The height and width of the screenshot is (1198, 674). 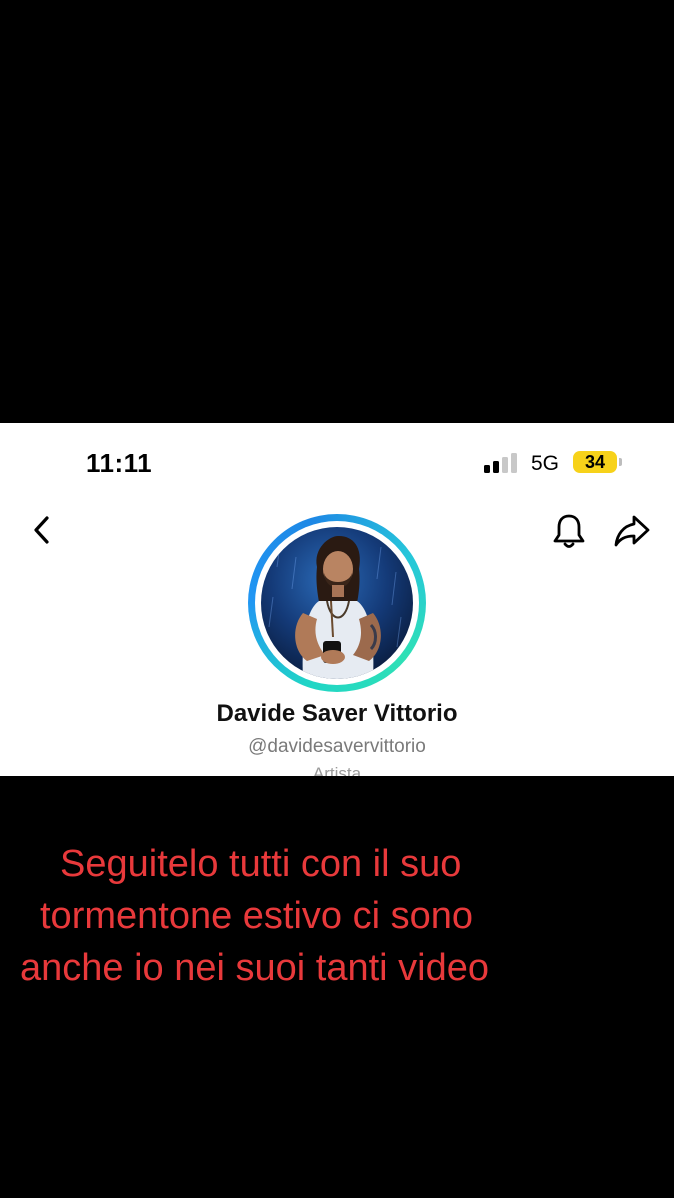 I want to click on status-time: 11:11, so click(x=119, y=463).